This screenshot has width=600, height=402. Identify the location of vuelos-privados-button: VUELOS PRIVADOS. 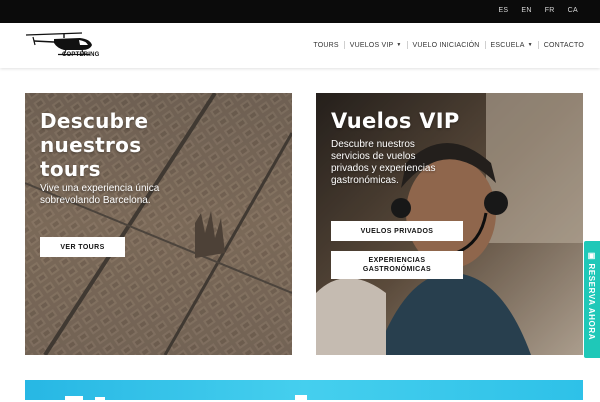
(397, 231).